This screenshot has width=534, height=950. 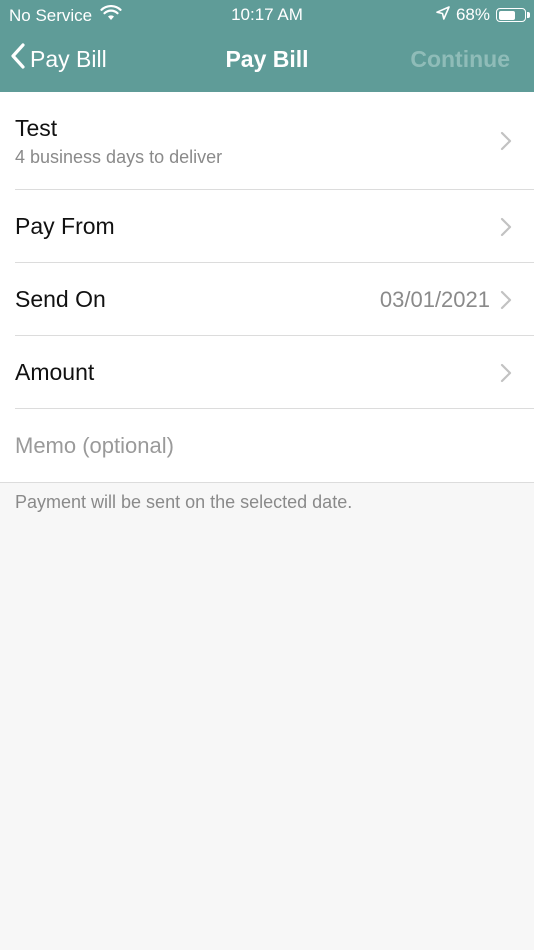 I want to click on location-icon, so click(x=443, y=15).